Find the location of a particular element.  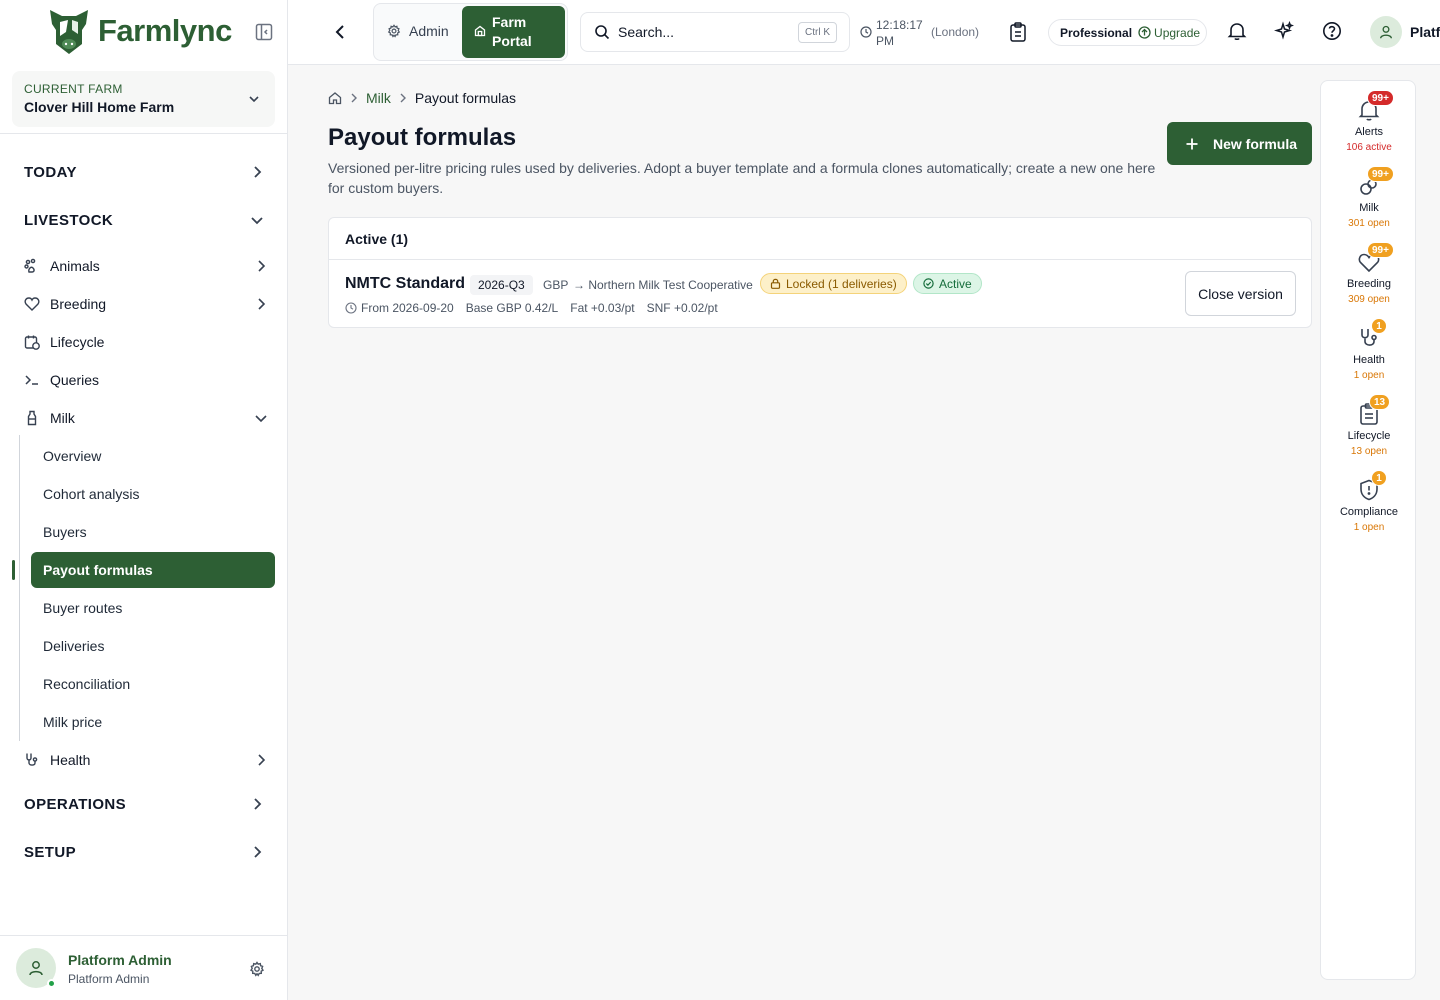

upgrade-link: Upgrade is located at coordinates (1169, 33).